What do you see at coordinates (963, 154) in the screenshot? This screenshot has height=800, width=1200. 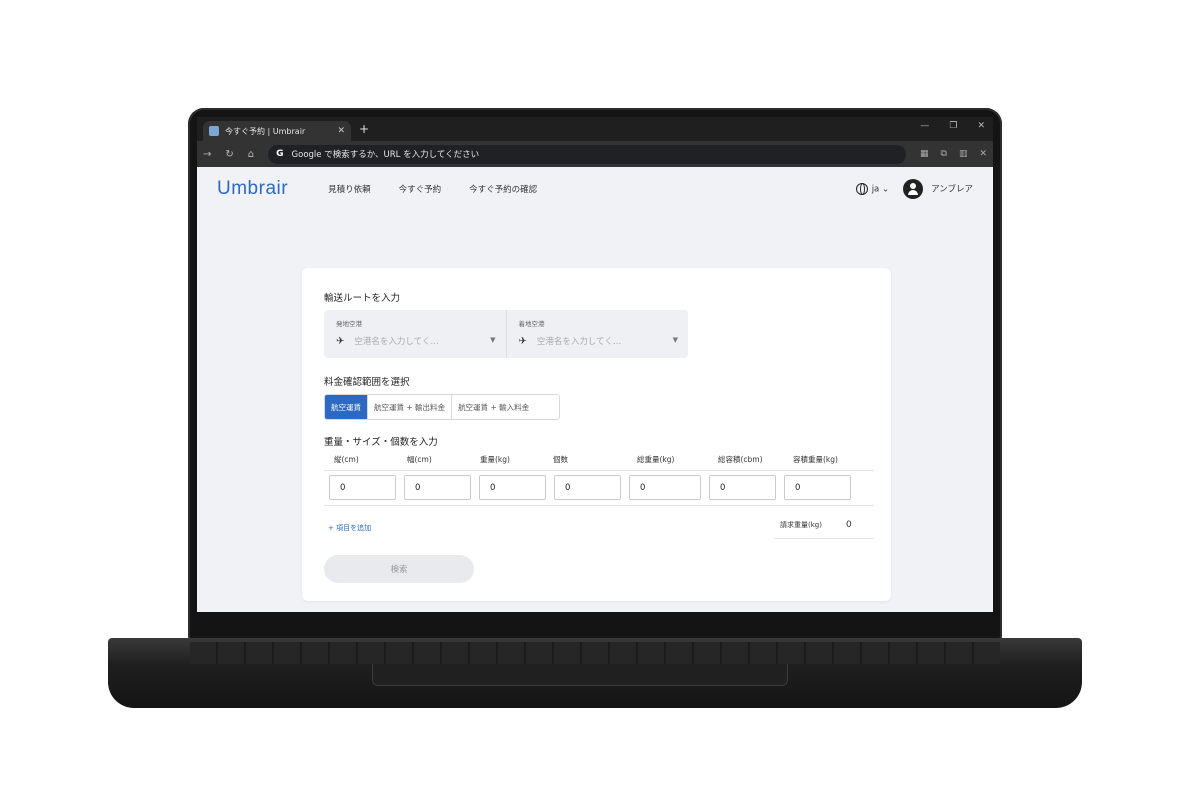 I see `sidepanel-icon: ▥` at bounding box center [963, 154].